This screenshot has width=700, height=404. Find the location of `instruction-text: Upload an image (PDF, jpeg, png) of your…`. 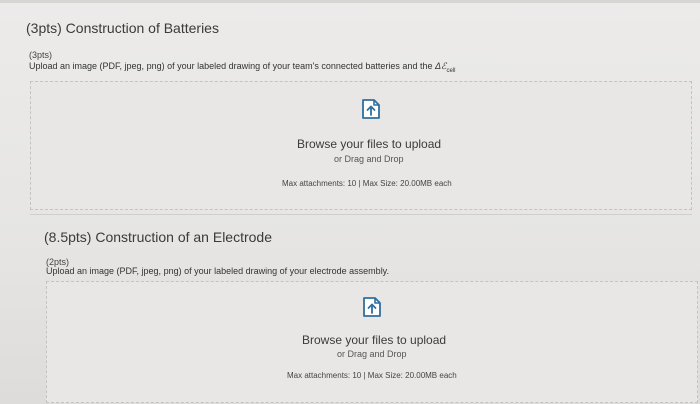

instruction-text: Upload an image (PDF, jpeg, png) of your… is located at coordinates (232, 66).